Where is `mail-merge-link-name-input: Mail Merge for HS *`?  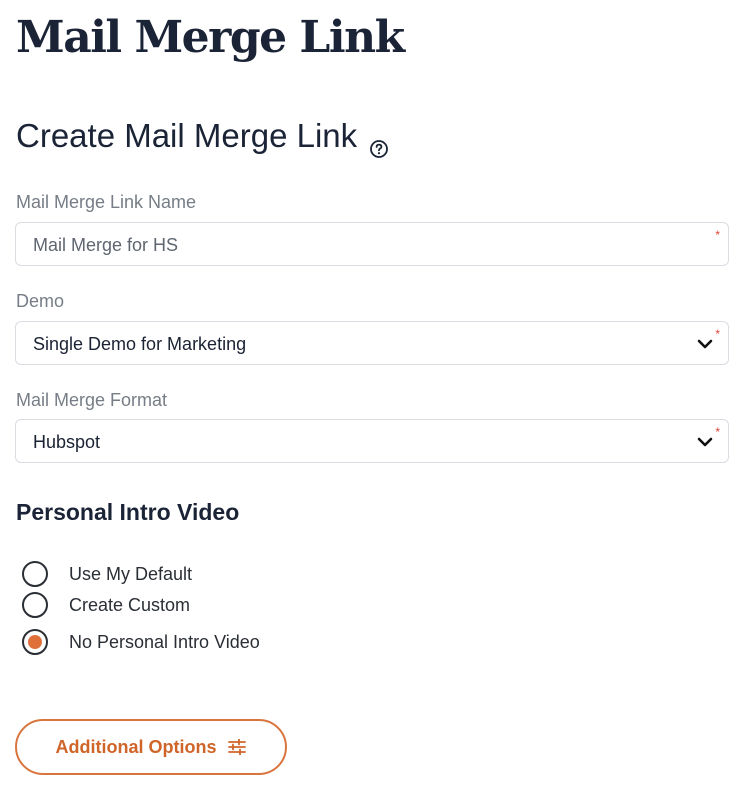
mail-merge-link-name-input: Mail Merge for HS * is located at coordinates (372, 244).